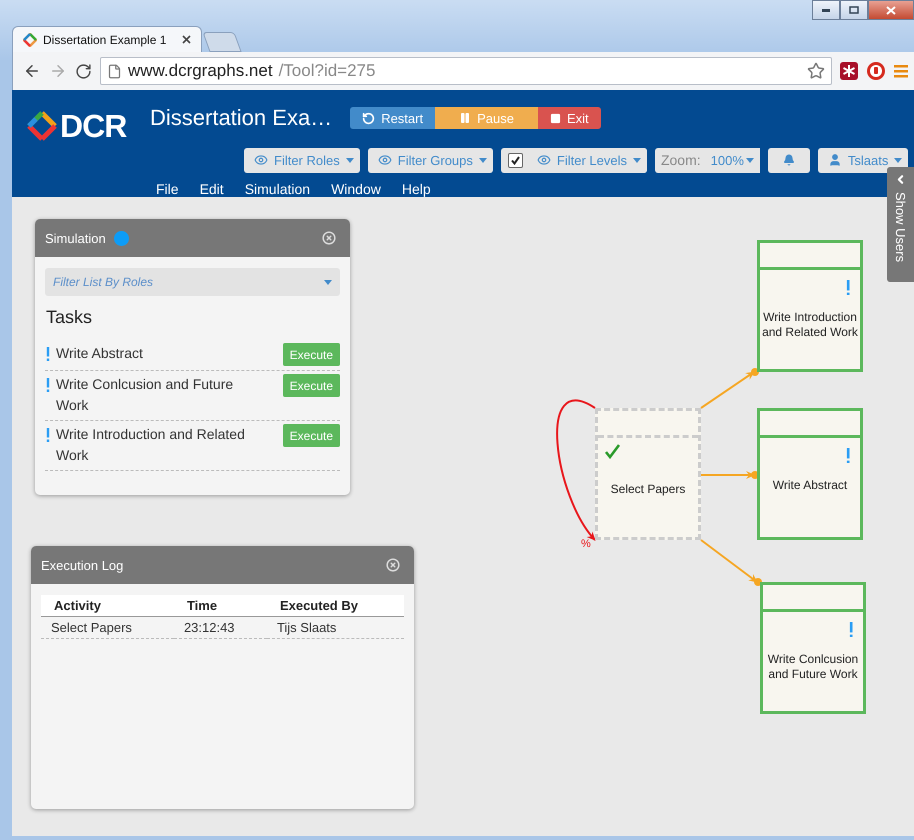 This screenshot has height=840, width=914. I want to click on checkbox, so click(515, 160).